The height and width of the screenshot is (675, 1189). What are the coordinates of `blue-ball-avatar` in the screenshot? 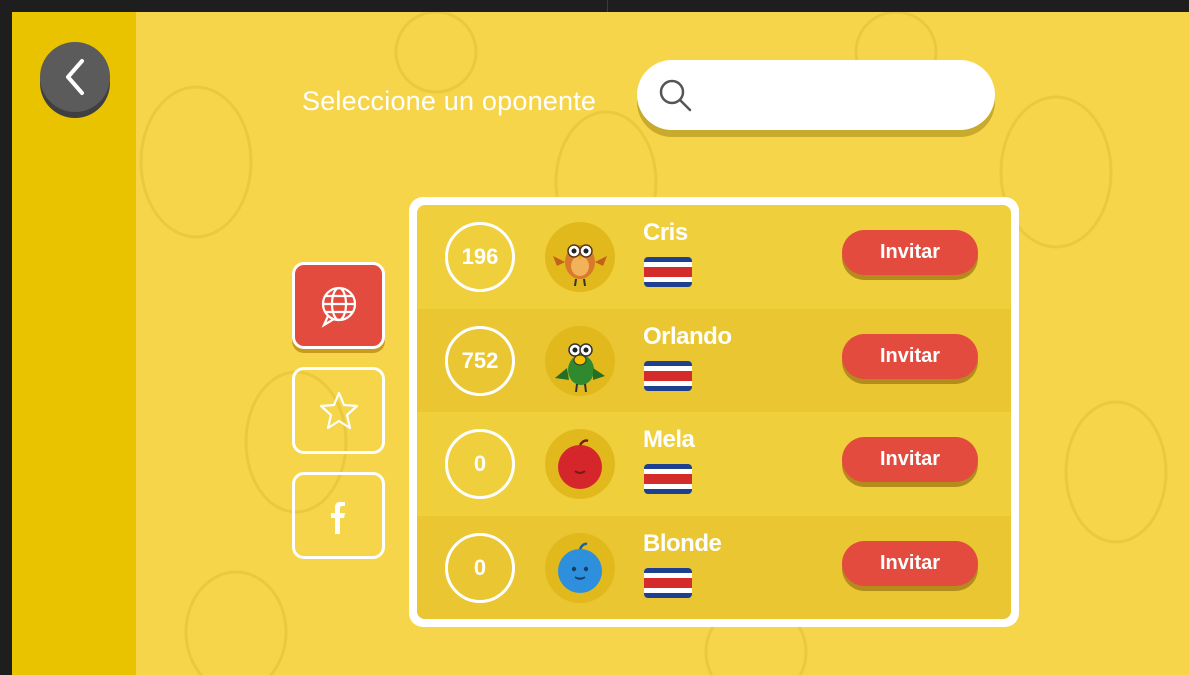 It's located at (580, 567).